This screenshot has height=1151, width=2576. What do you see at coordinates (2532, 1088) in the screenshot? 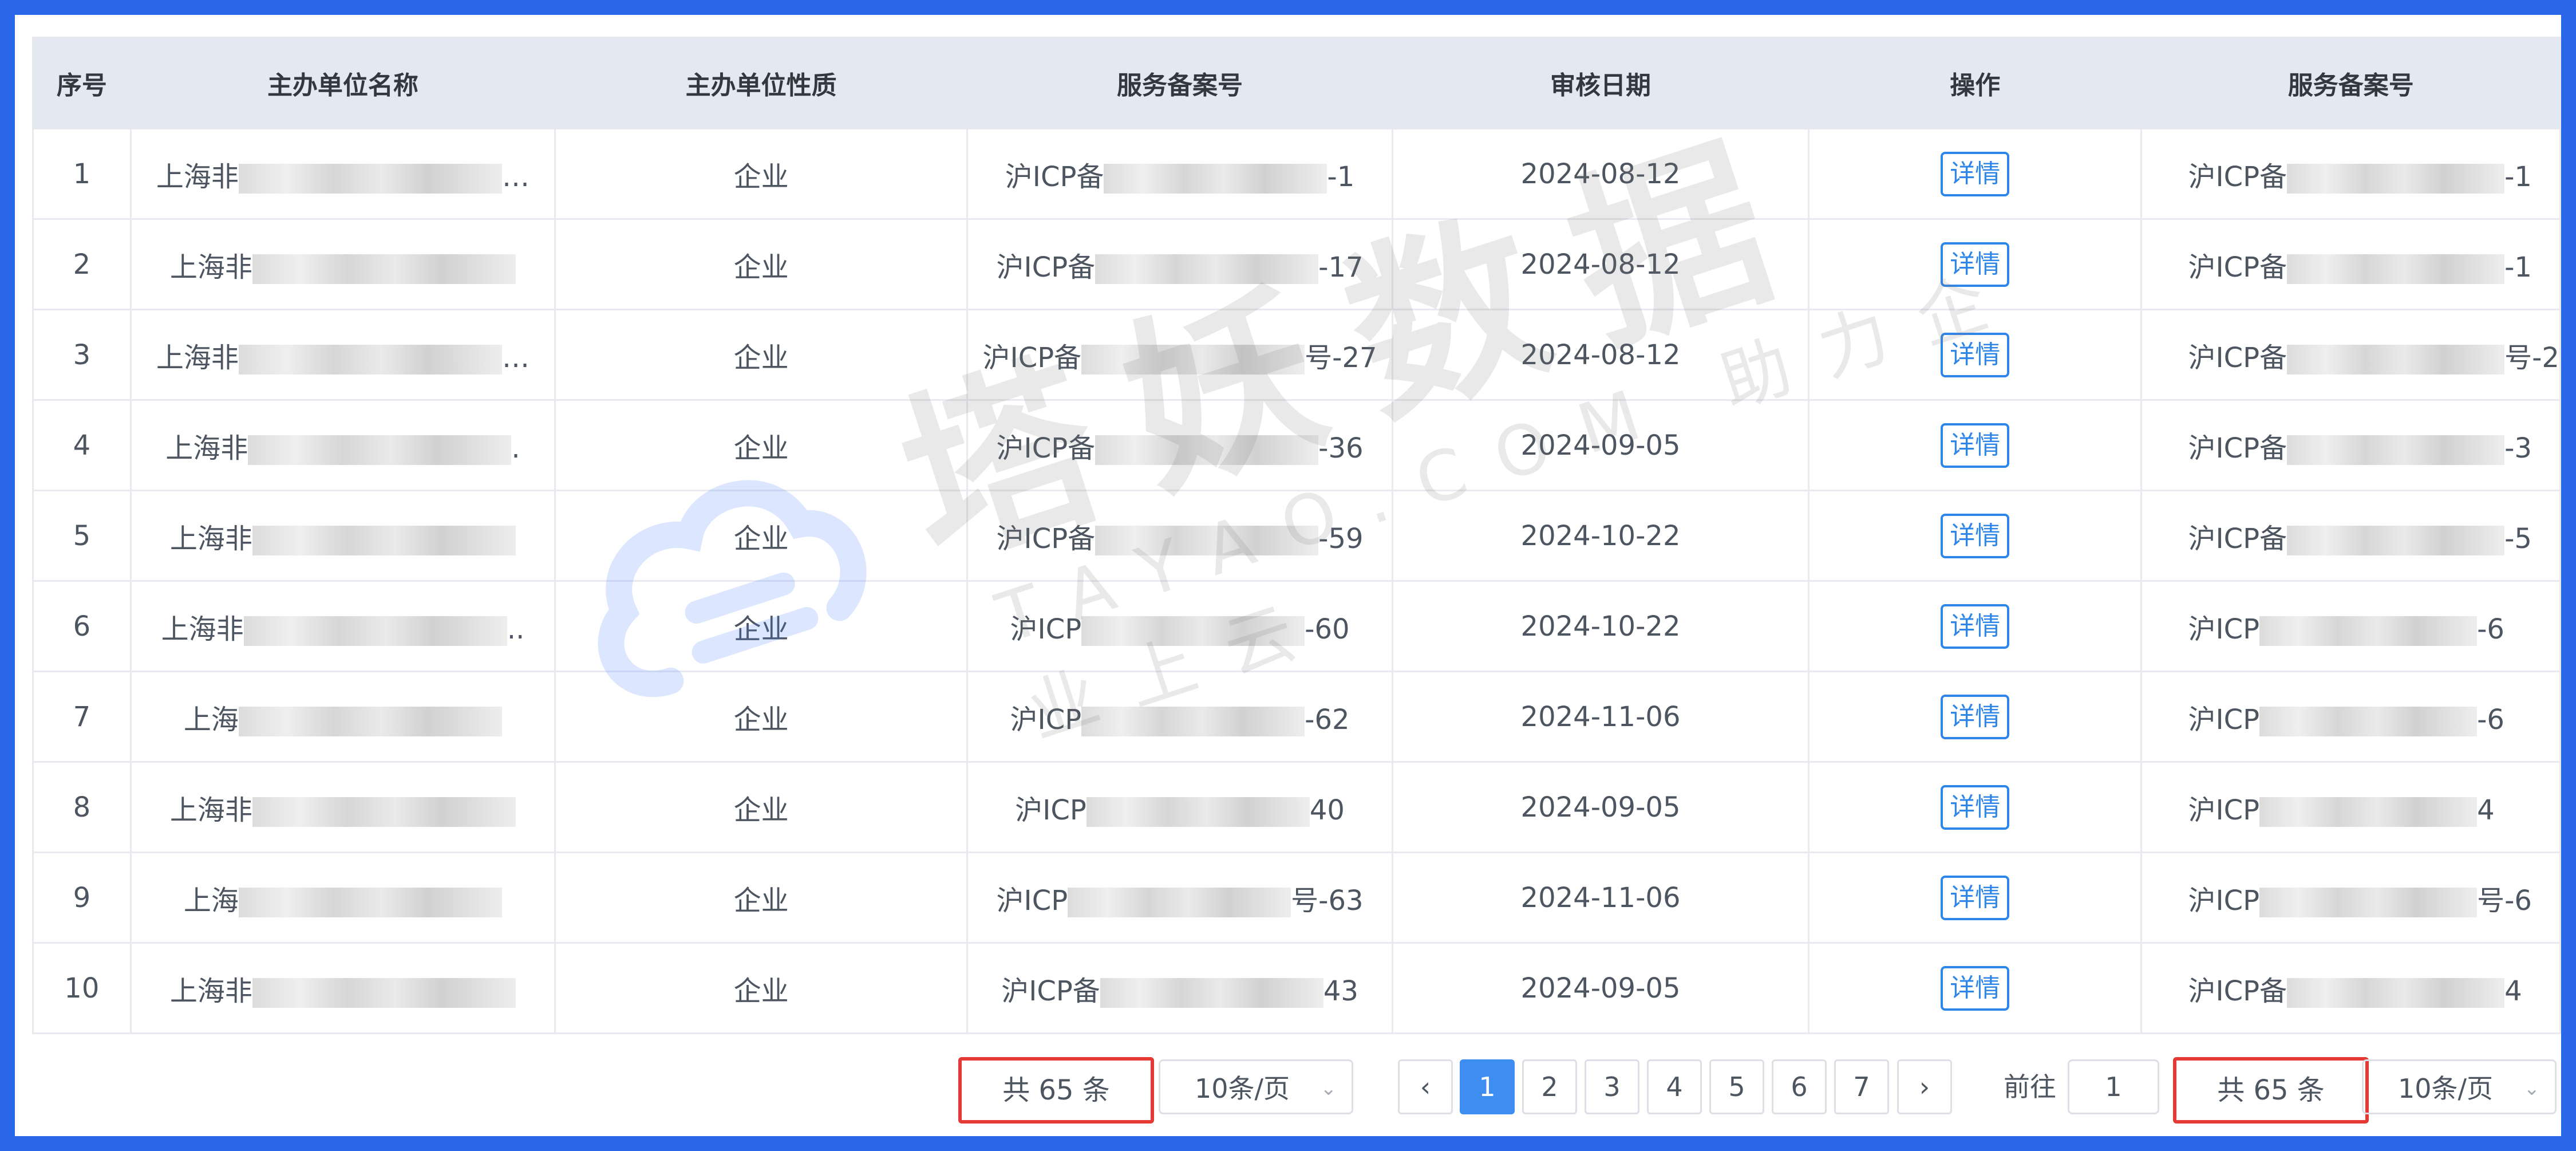
I see `chevron-down-icon: ⌄` at bounding box center [2532, 1088].